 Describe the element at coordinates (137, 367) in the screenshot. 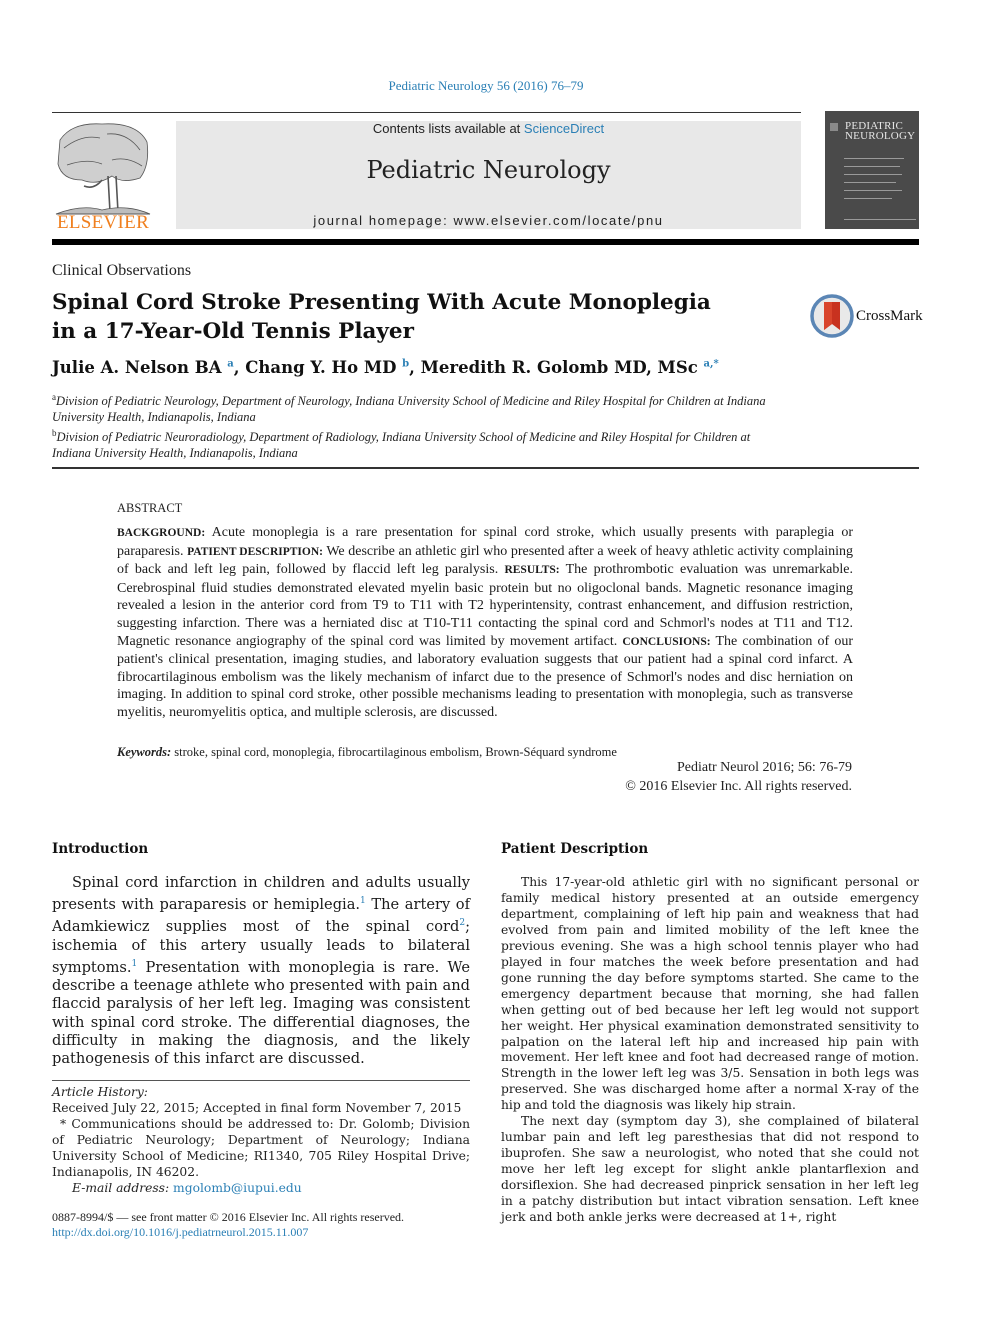

I see `author-name: Julie A. Nelson BA` at that location.